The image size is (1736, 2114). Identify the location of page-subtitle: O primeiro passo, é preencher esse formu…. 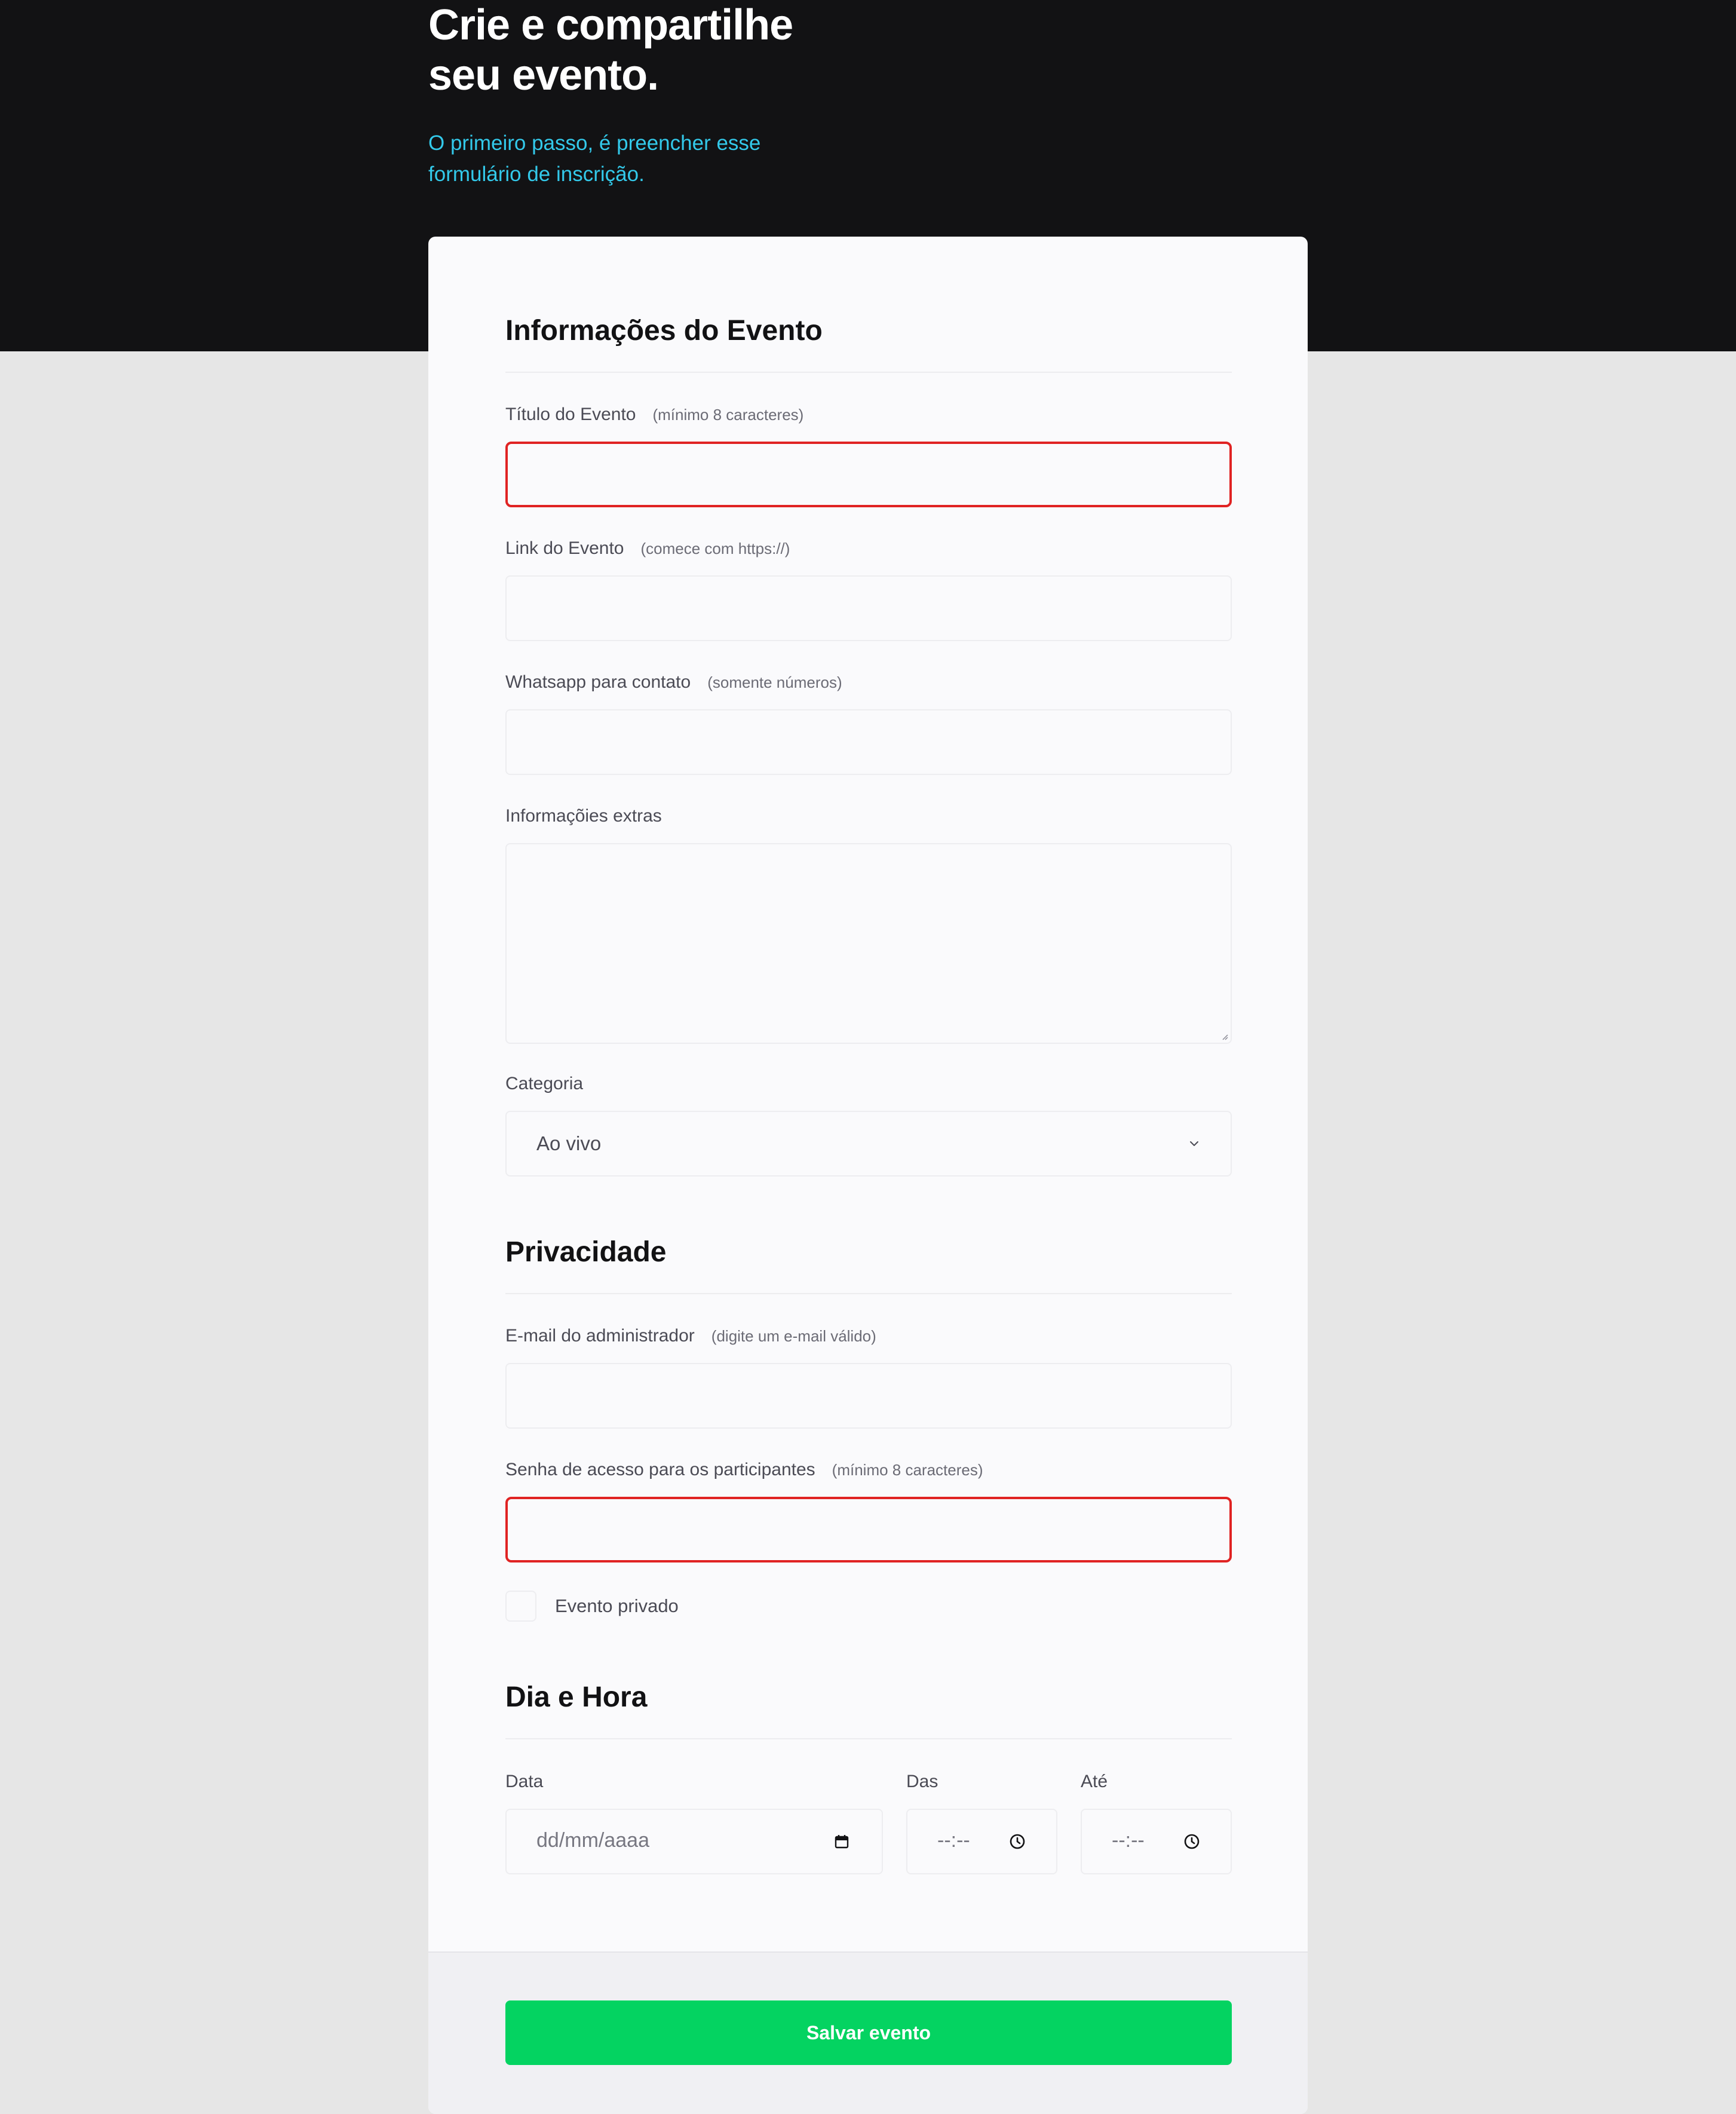
(619, 159).